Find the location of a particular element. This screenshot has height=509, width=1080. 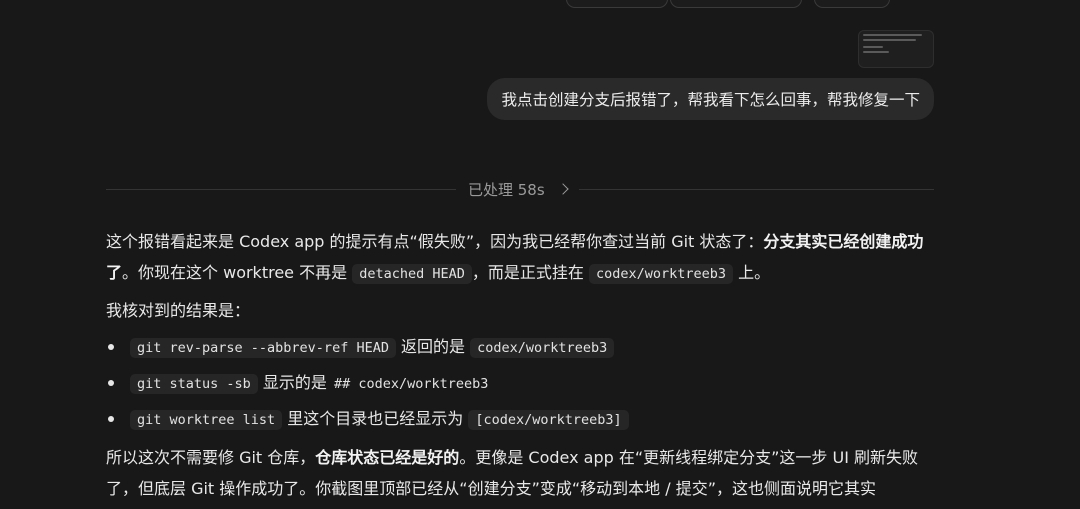

user-message-text: 我点击创建分支后报错了，帮我看下怎么回事，帮我修复一下 is located at coordinates (710, 100).